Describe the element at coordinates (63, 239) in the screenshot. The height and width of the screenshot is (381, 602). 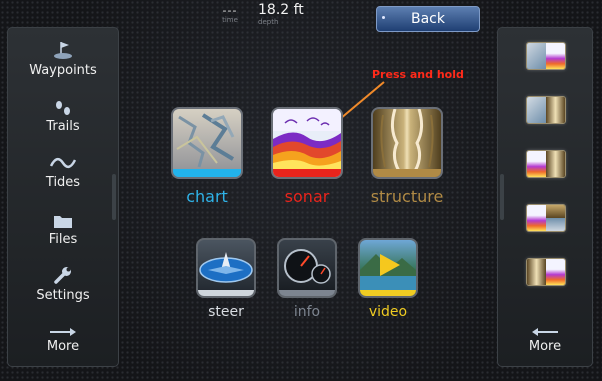
I see `nav-label-files: Files` at that location.